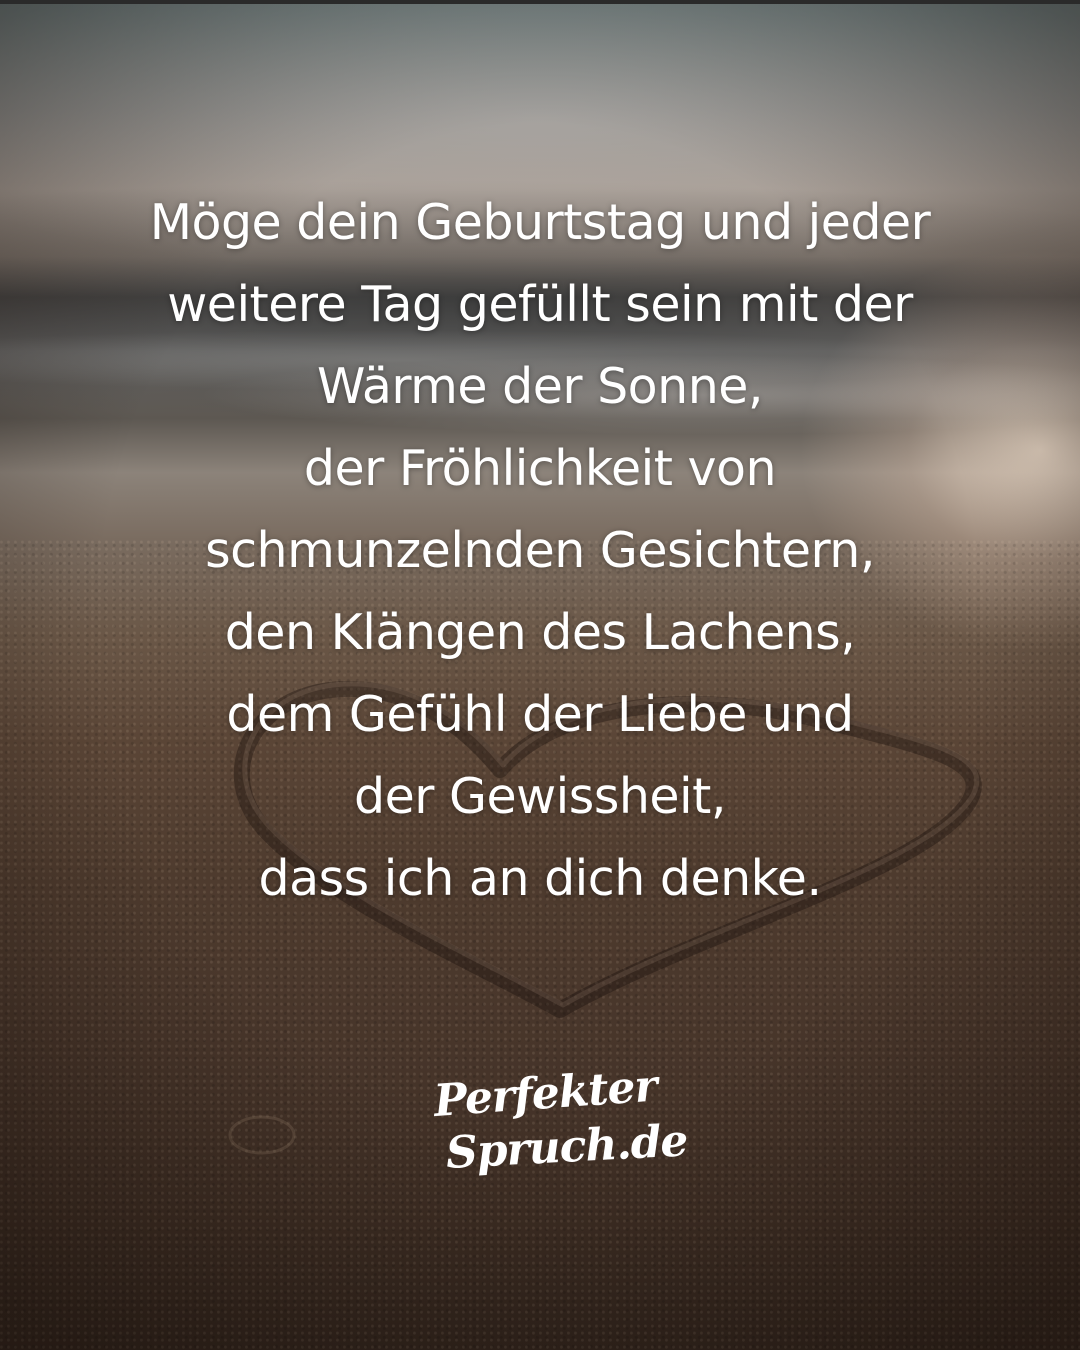 The width and height of the screenshot is (1080, 1350). What do you see at coordinates (540, 386) in the screenshot?
I see `quote-line: Wärme der Sonne,` at bounding box center [540, 386].